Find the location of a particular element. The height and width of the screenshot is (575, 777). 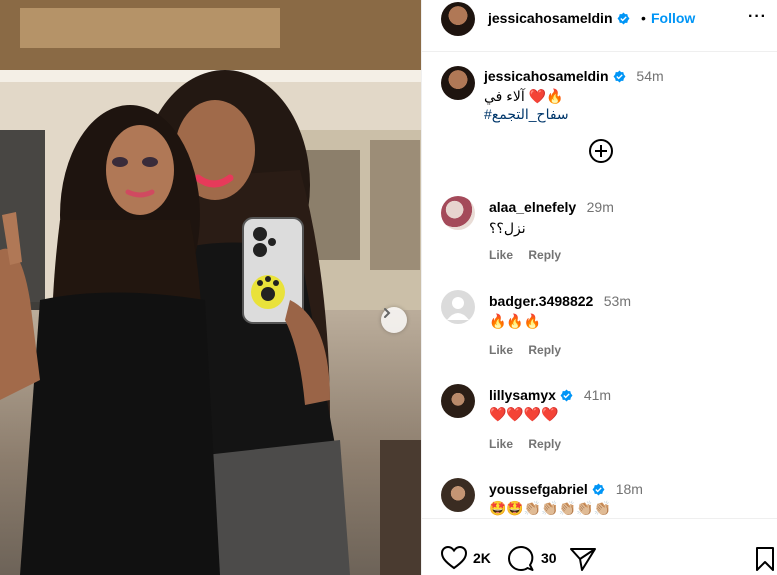

comment-username: lillysamyx is located at coordinates (522, 395).